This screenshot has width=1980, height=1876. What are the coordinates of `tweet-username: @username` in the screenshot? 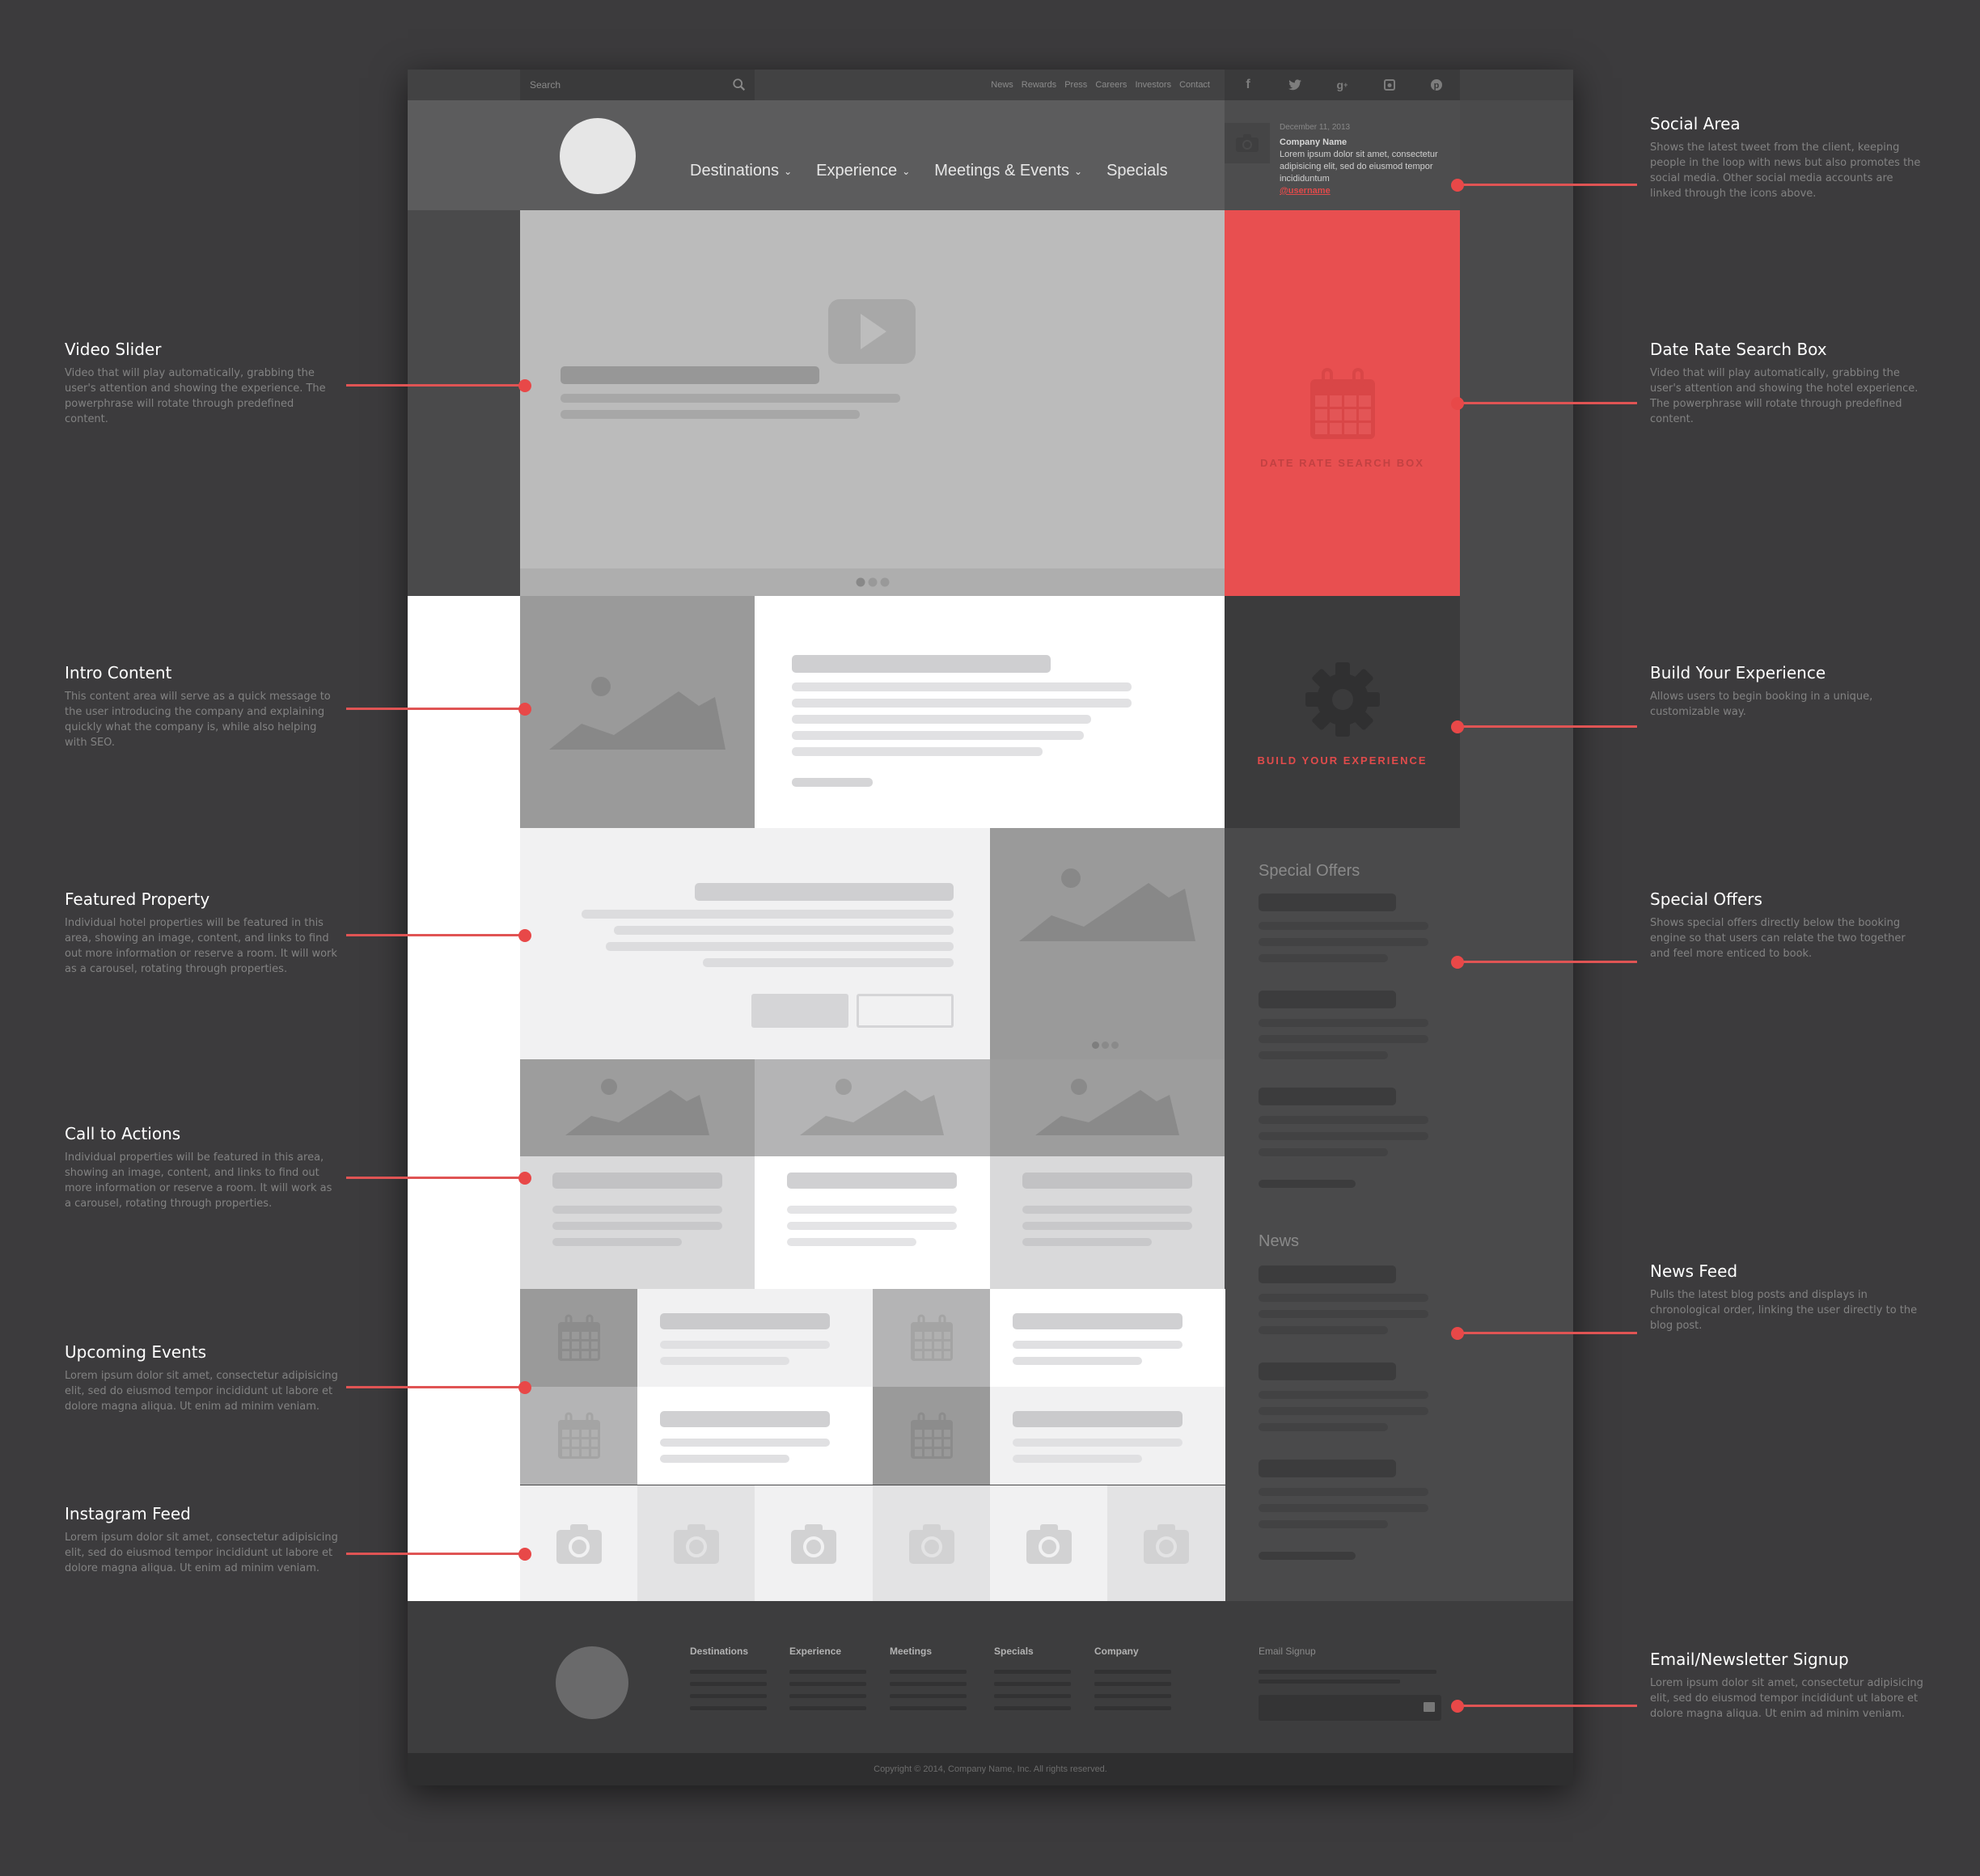 It's located at (1305, 191).